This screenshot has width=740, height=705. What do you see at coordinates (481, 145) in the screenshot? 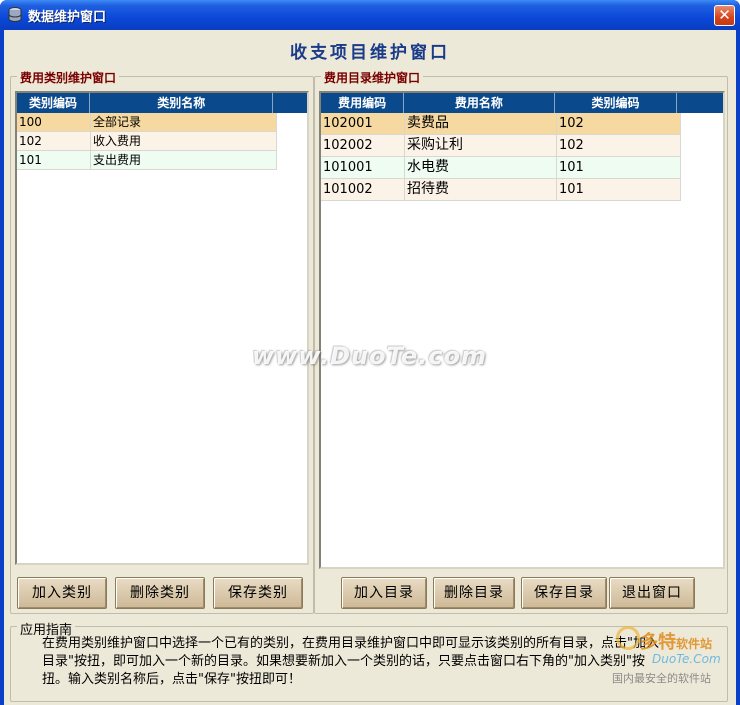
I see `item-name-cell: 采购让利` at bounding box center [481, 145].